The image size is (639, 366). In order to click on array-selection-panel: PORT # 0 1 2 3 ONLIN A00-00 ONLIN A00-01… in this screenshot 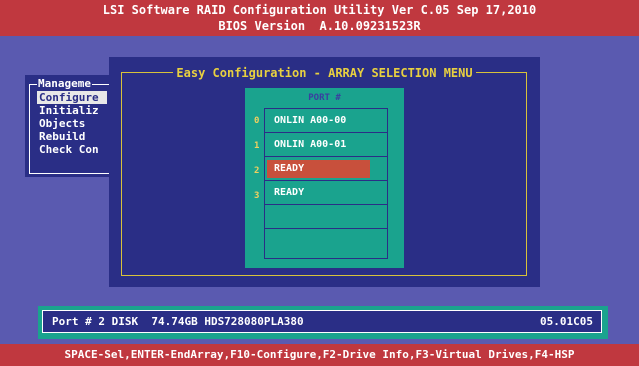, I will do `click(324, 178)`.